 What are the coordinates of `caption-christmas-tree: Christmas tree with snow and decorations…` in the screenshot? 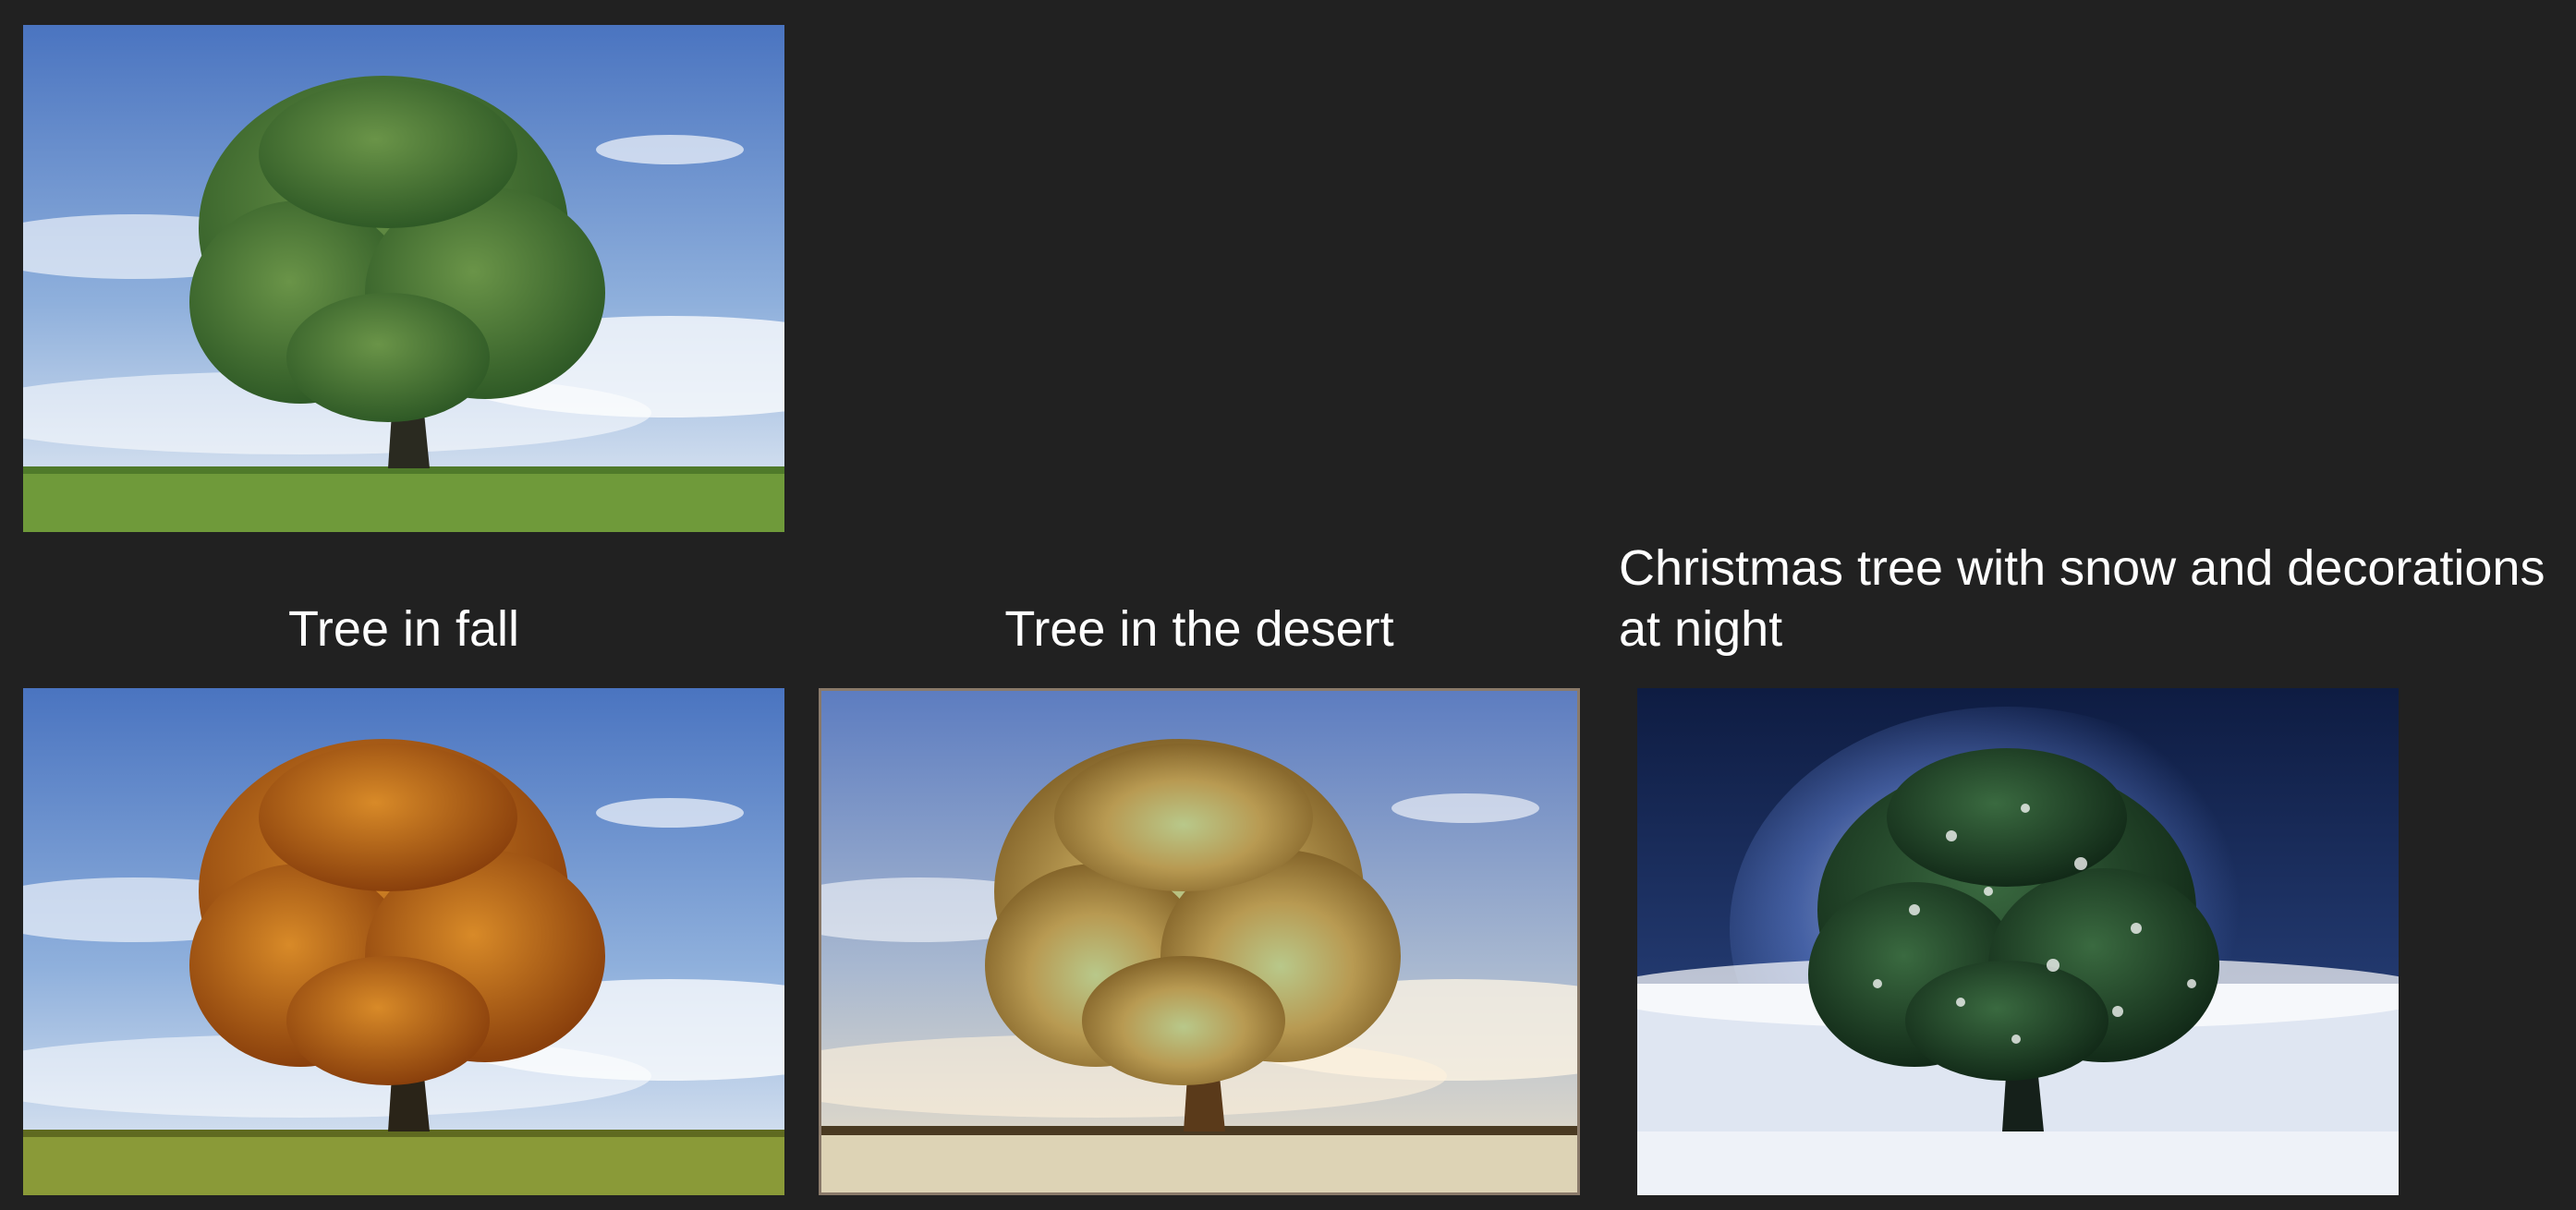 It's located at (2082, 598).